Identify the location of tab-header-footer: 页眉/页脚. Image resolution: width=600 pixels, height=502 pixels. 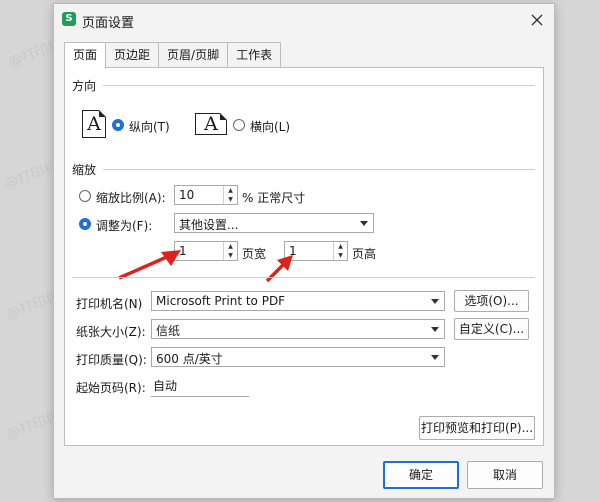
(193, 55).